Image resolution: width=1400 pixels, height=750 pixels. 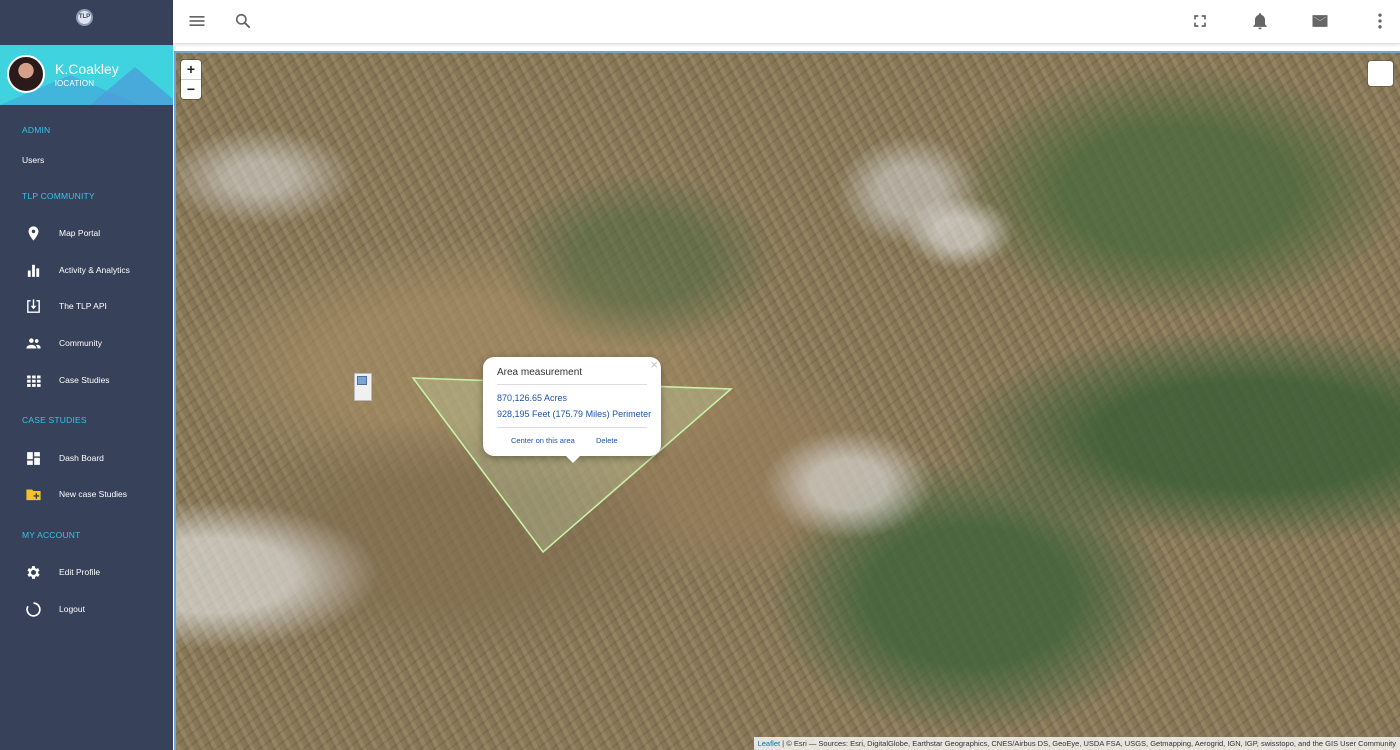 What do you see at coordinates (654, 364) in the screenshot?
I see `close-icon: ×` at bounding box center [654, 364].